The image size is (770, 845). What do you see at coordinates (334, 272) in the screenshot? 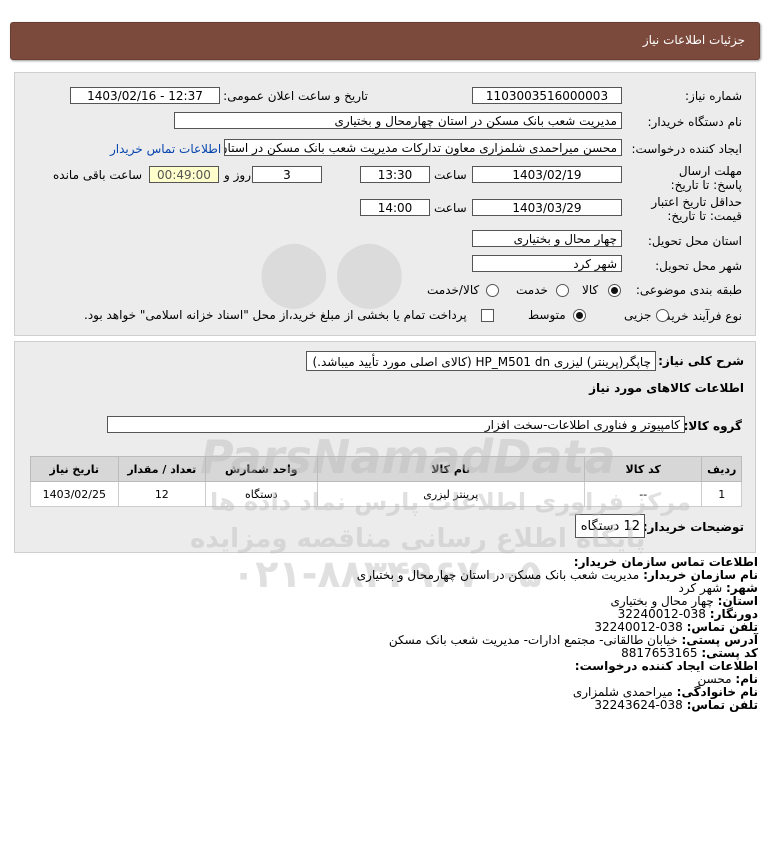
I see `watermark-logo: ⬤⬤` at bounding box center [334, 272].